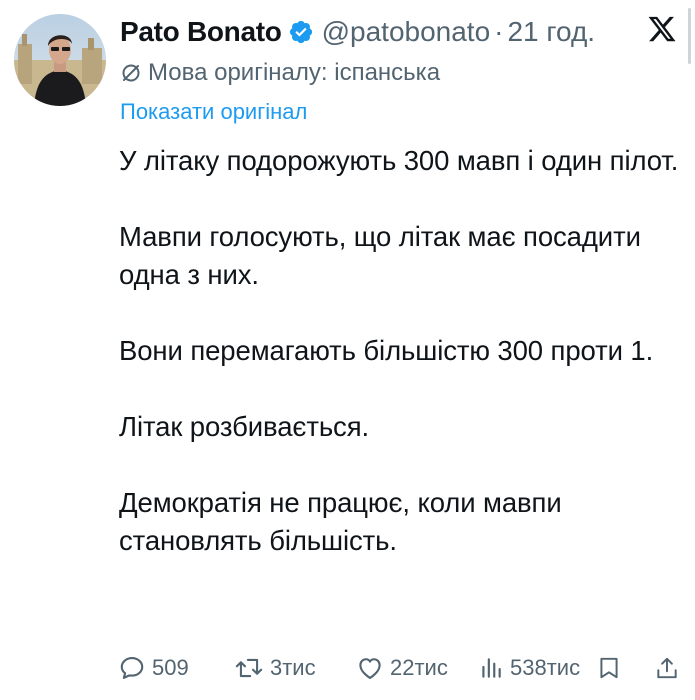 The width and height of the screenshot is (695, 700). I want to click on tweet-paragraph: Літак розбивається., so click(244, 426).